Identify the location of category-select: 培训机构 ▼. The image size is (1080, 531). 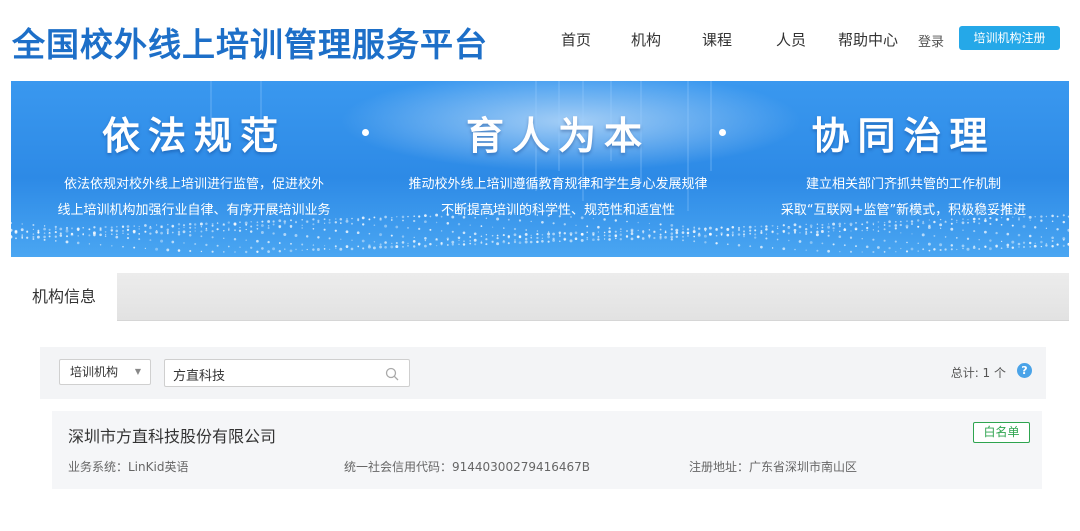
(105, 372).